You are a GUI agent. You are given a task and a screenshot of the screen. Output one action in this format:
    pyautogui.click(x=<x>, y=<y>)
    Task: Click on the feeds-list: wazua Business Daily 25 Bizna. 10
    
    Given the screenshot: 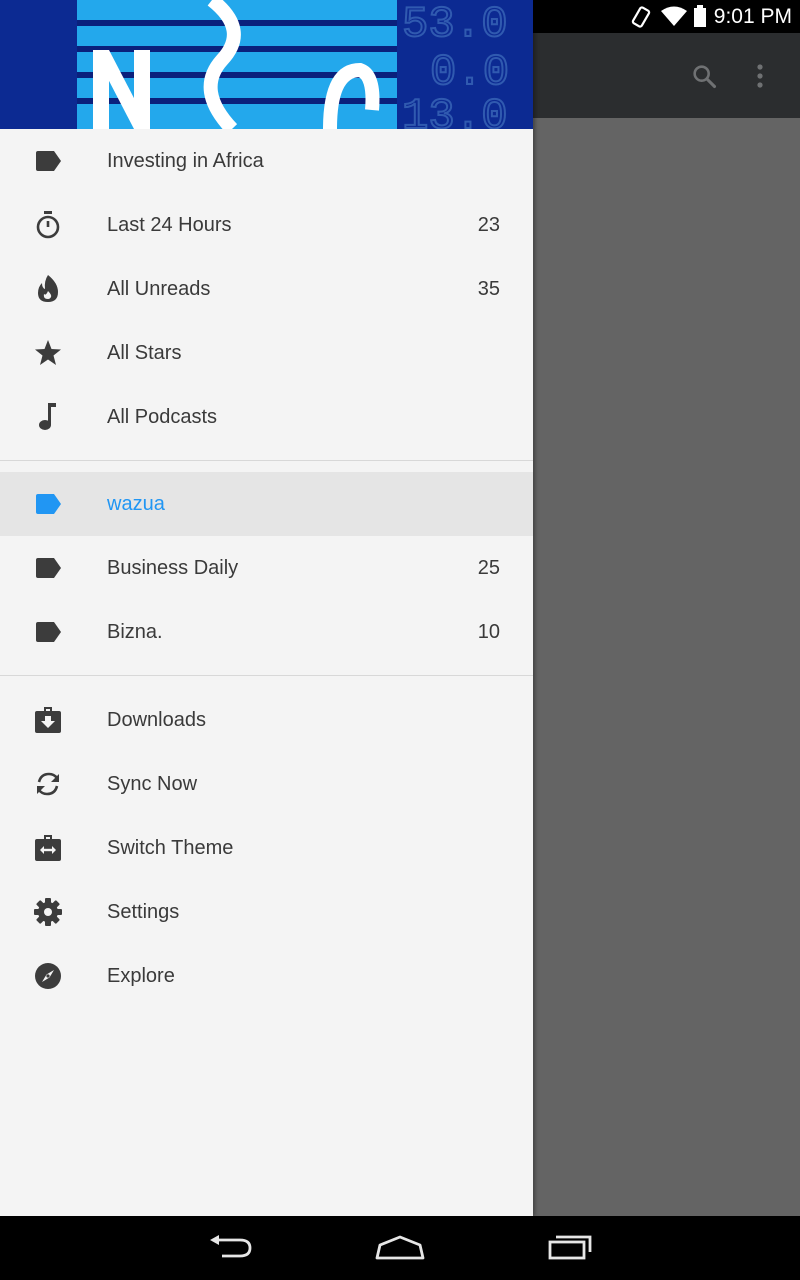 What is the action you would take?
    pyautogui.click(x=266, y=568)
    